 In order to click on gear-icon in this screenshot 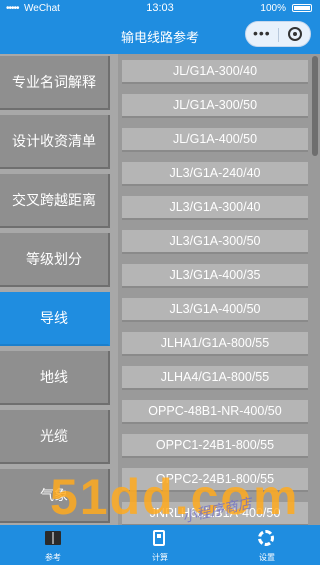, I will do `click(266, 538)`.